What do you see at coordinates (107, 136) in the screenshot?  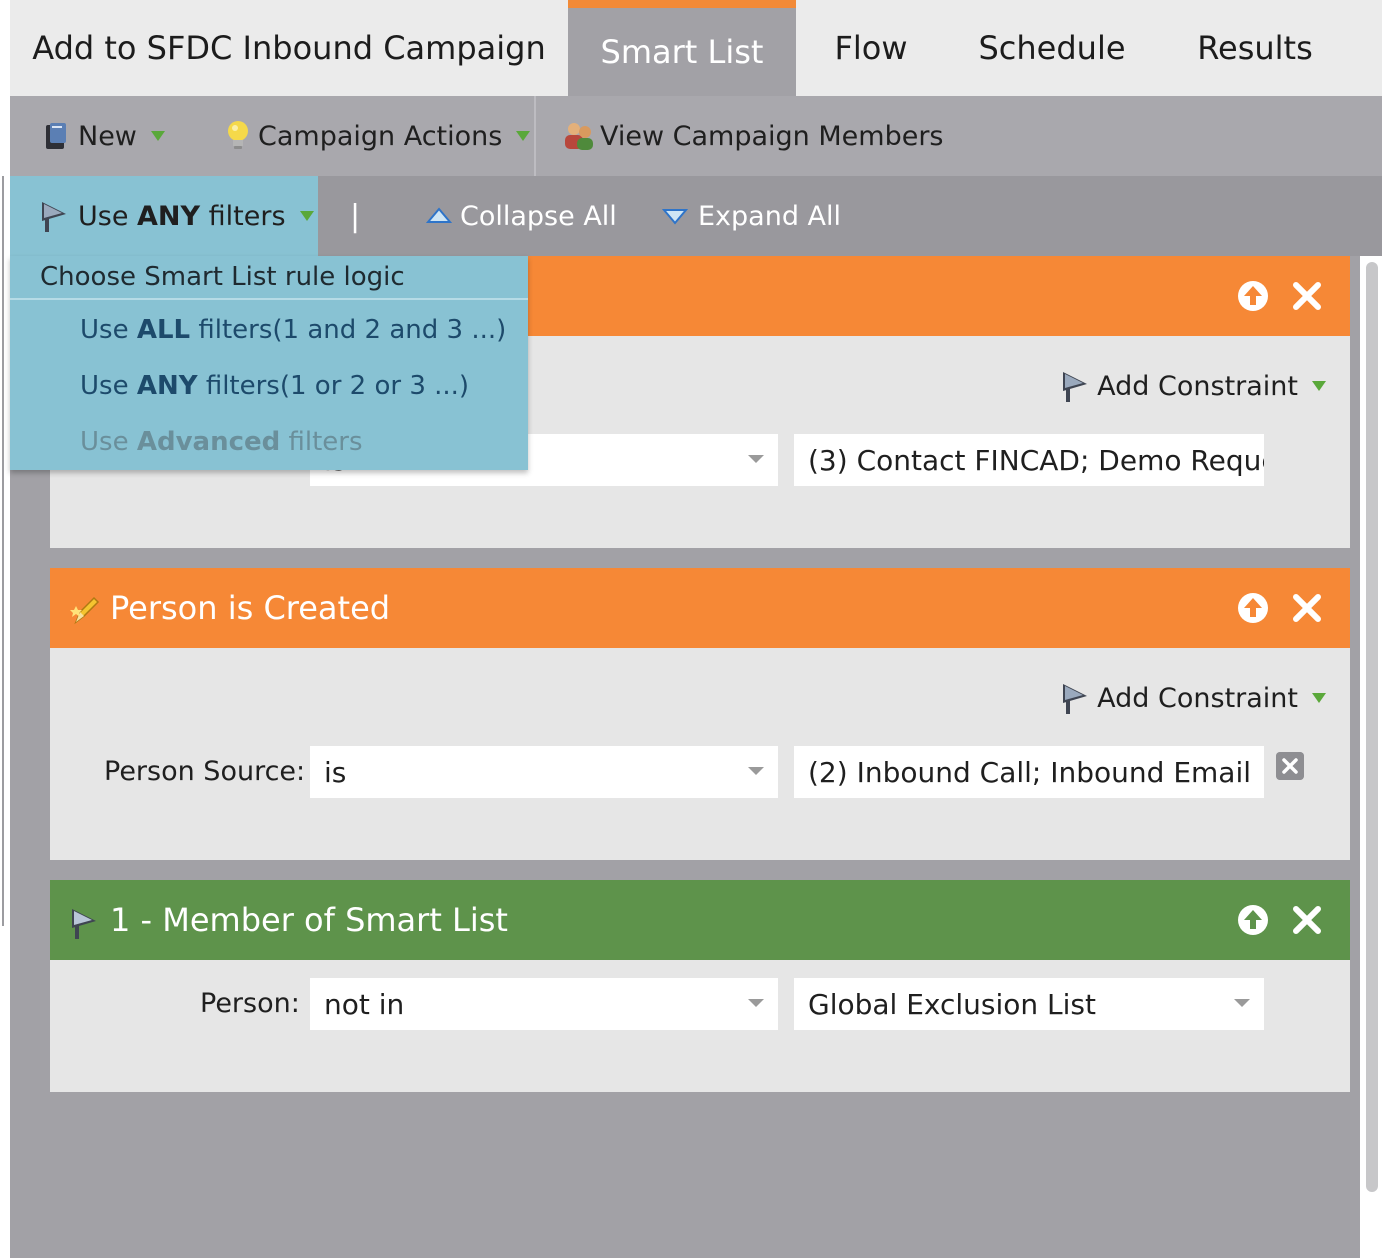 I see `new-label: New` at bounding box center [107, 136].